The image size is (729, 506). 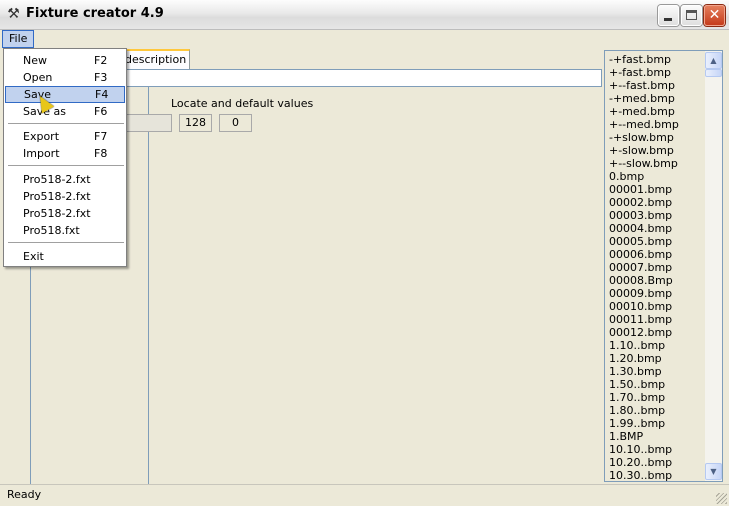 What do you see at coordinates (635, 358) in the screenshot?
I see `image-list-item: 1.20.bmp` at bounding box center [635, 358].